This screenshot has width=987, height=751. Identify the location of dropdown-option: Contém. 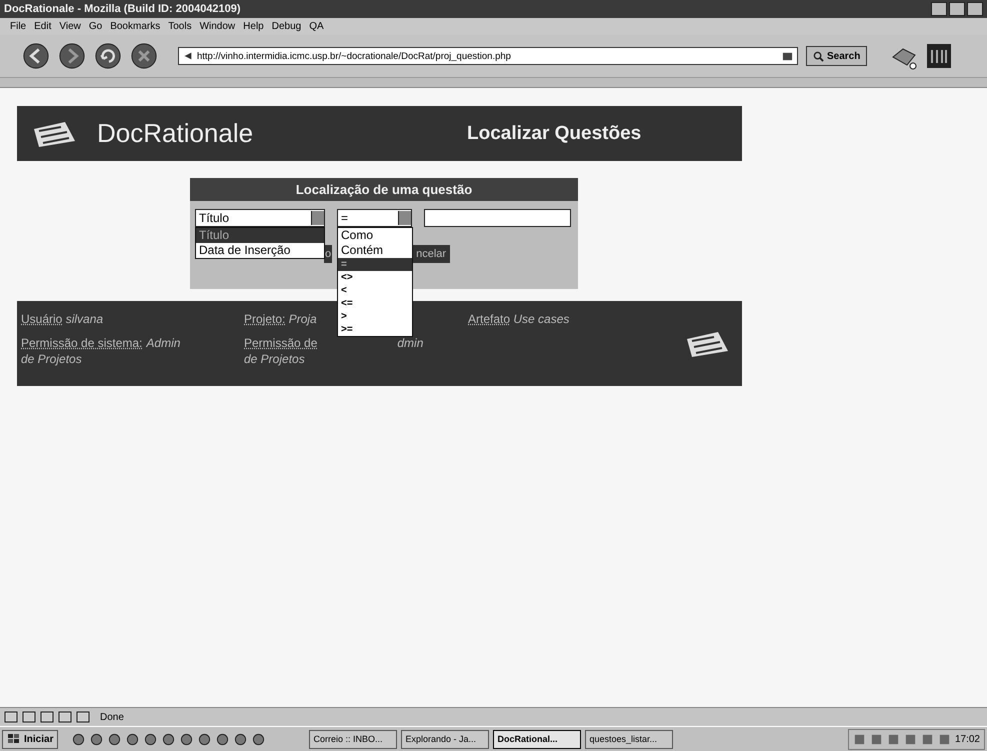
(375, 250).